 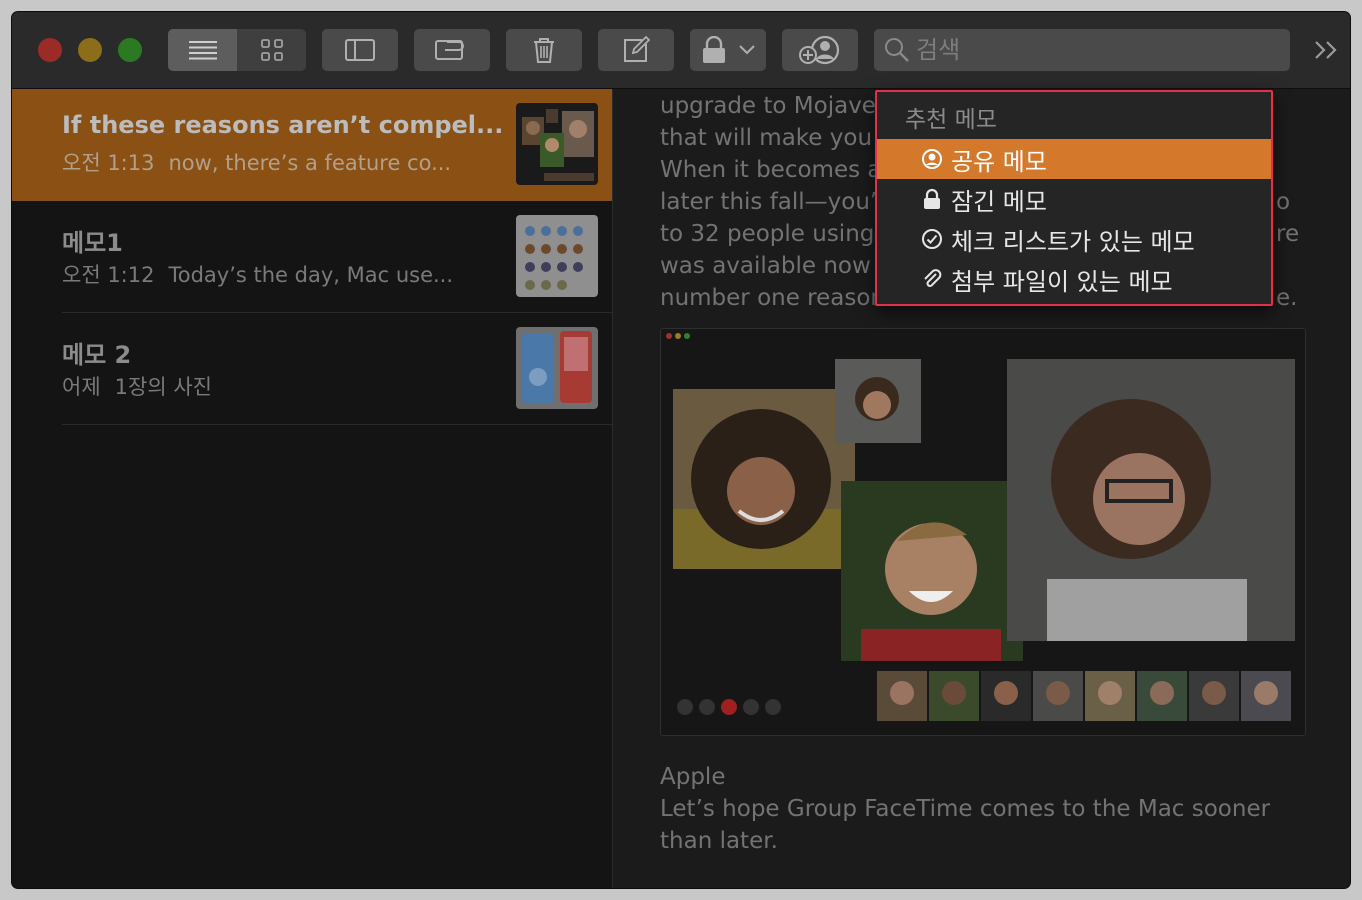 I want to click on toolbar-overflow-button, so click(x=1327, y=50).